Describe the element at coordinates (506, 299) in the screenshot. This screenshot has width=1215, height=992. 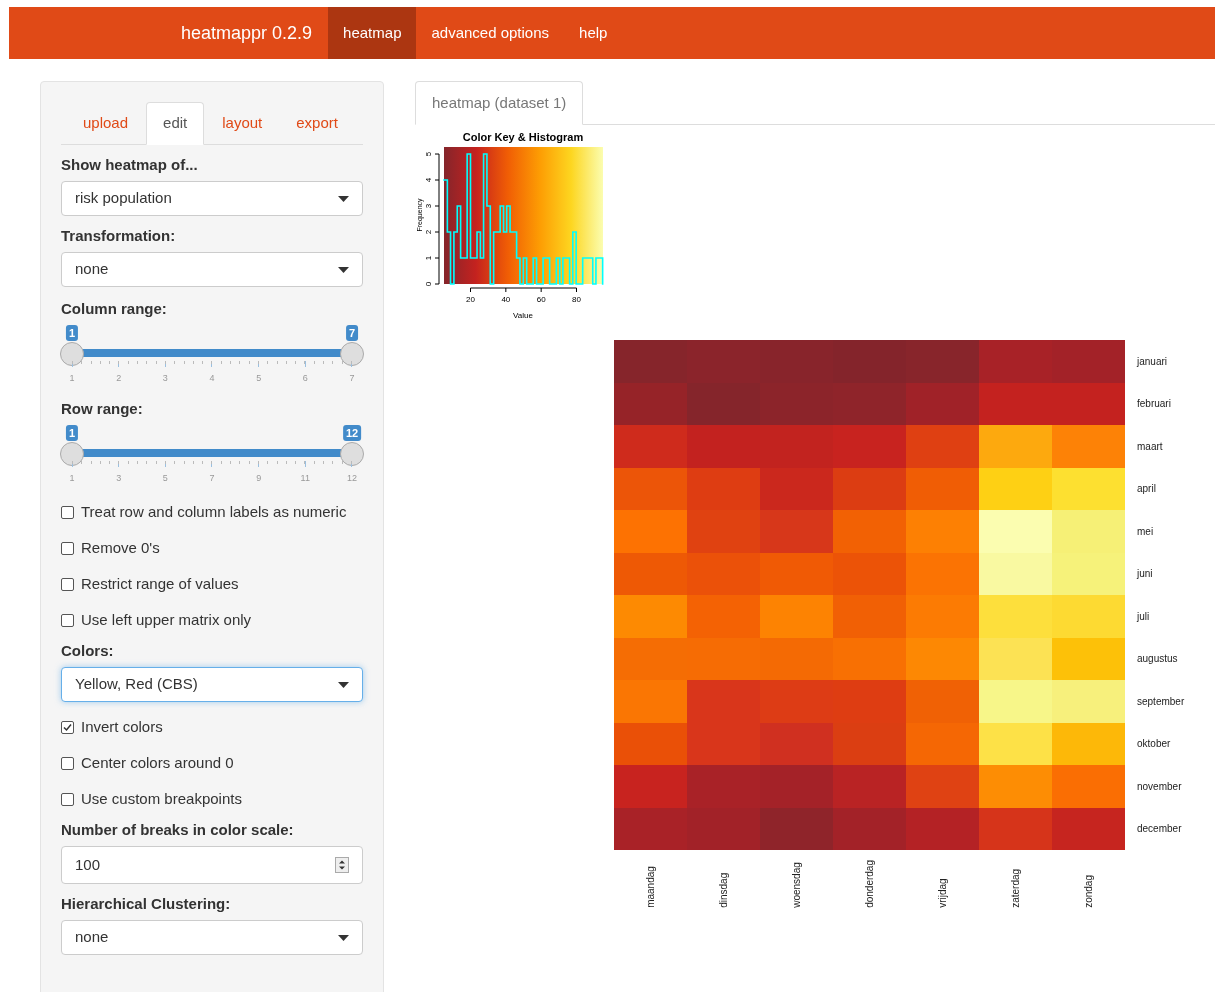
I see `tick-label: 40` at that location.